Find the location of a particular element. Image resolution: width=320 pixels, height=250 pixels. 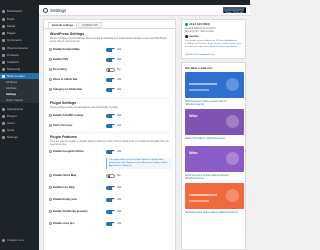

collapse-menu-button: Collapse menu is located at coordinates (13, 240).